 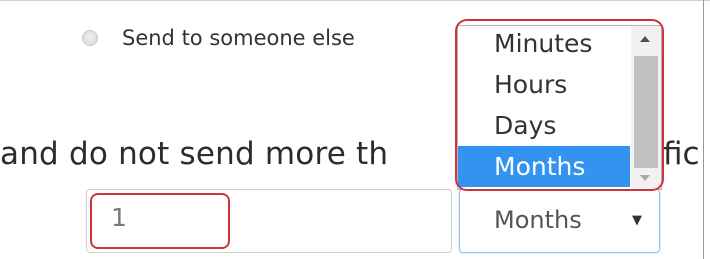 I want to click on annotation-highlight-input, so click(x=160, y=221).